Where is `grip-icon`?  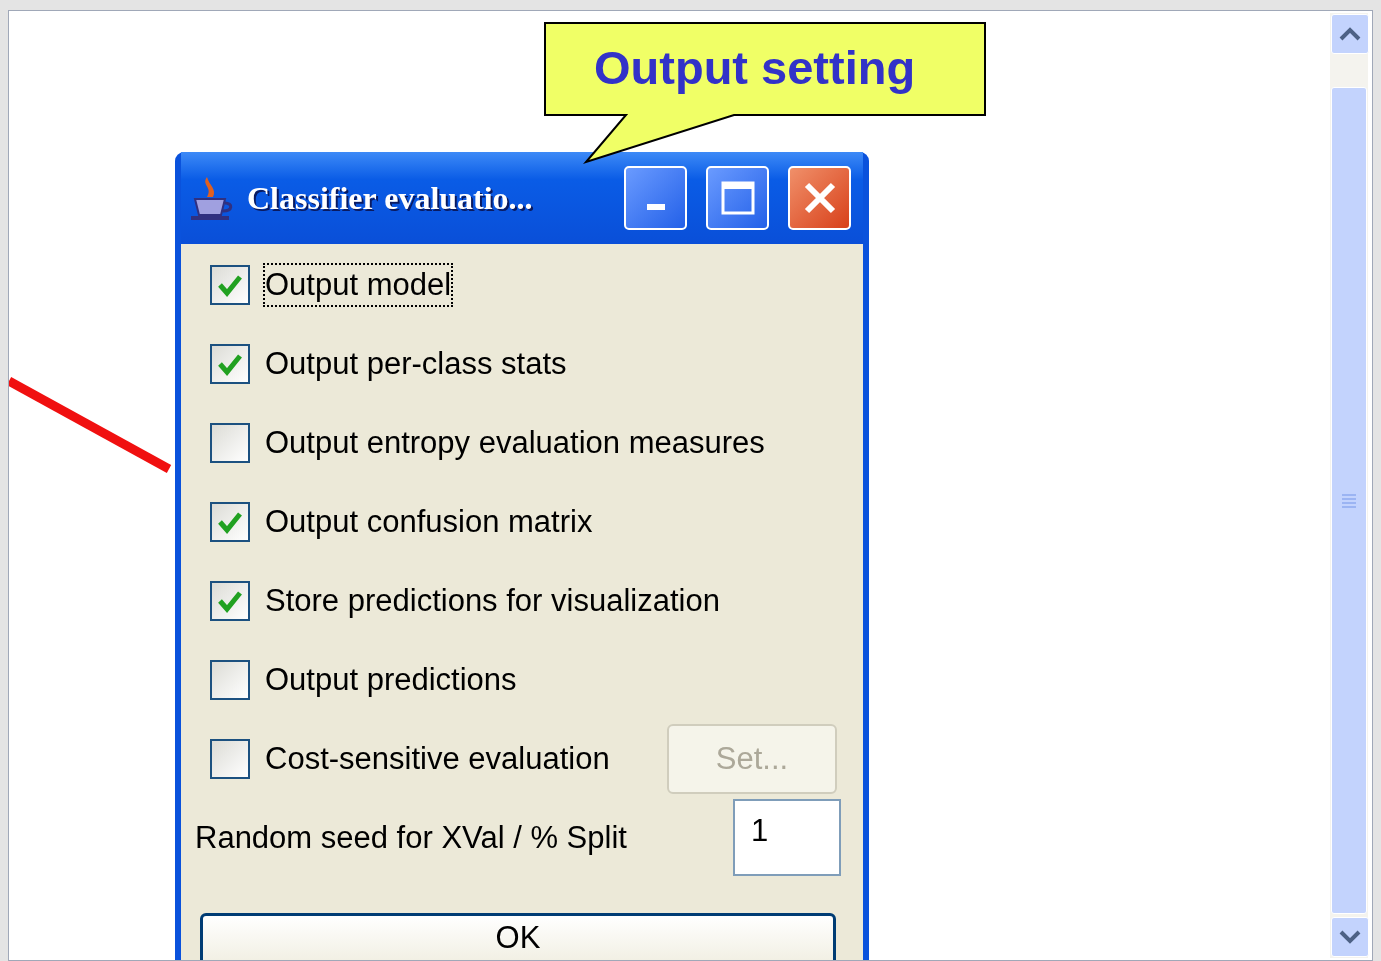
grip-icon is located at coordinates (1349, 500).